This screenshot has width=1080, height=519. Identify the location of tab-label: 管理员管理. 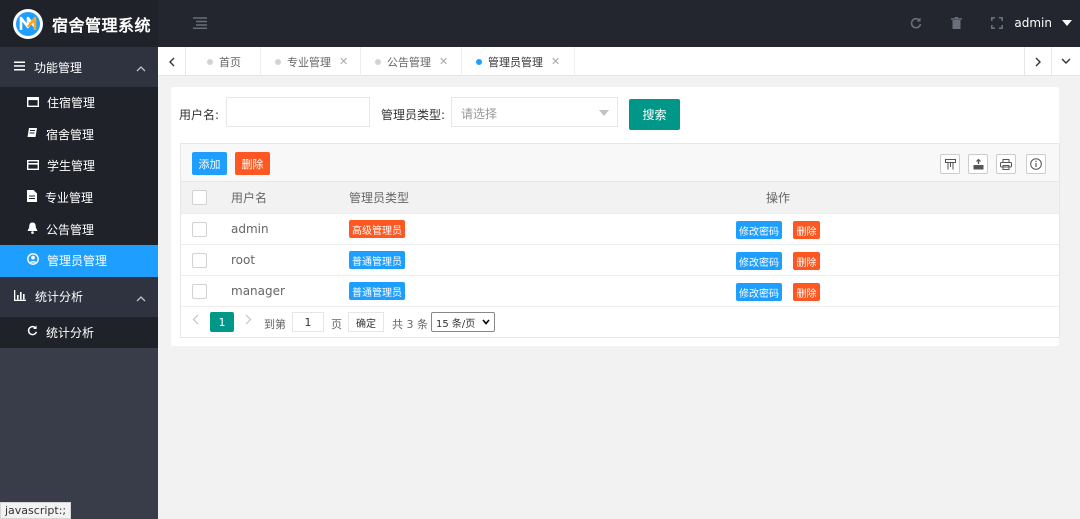
(515, 62).